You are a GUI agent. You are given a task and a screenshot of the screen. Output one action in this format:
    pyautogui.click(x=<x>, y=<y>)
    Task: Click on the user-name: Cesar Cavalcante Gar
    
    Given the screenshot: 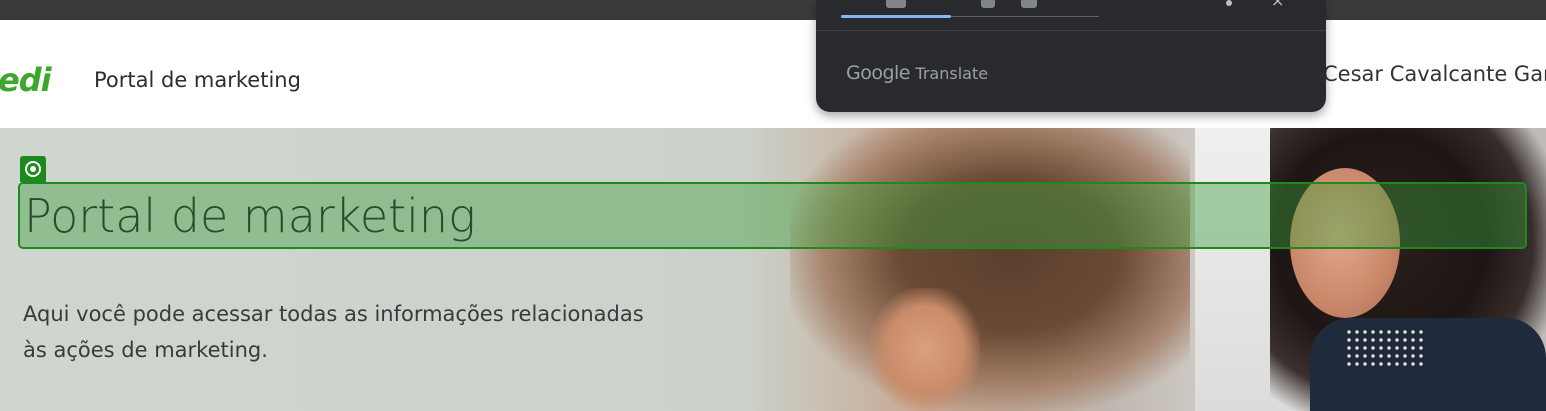 What is the action you would take?
    pyautogui.click(x=1434, y=74)
    